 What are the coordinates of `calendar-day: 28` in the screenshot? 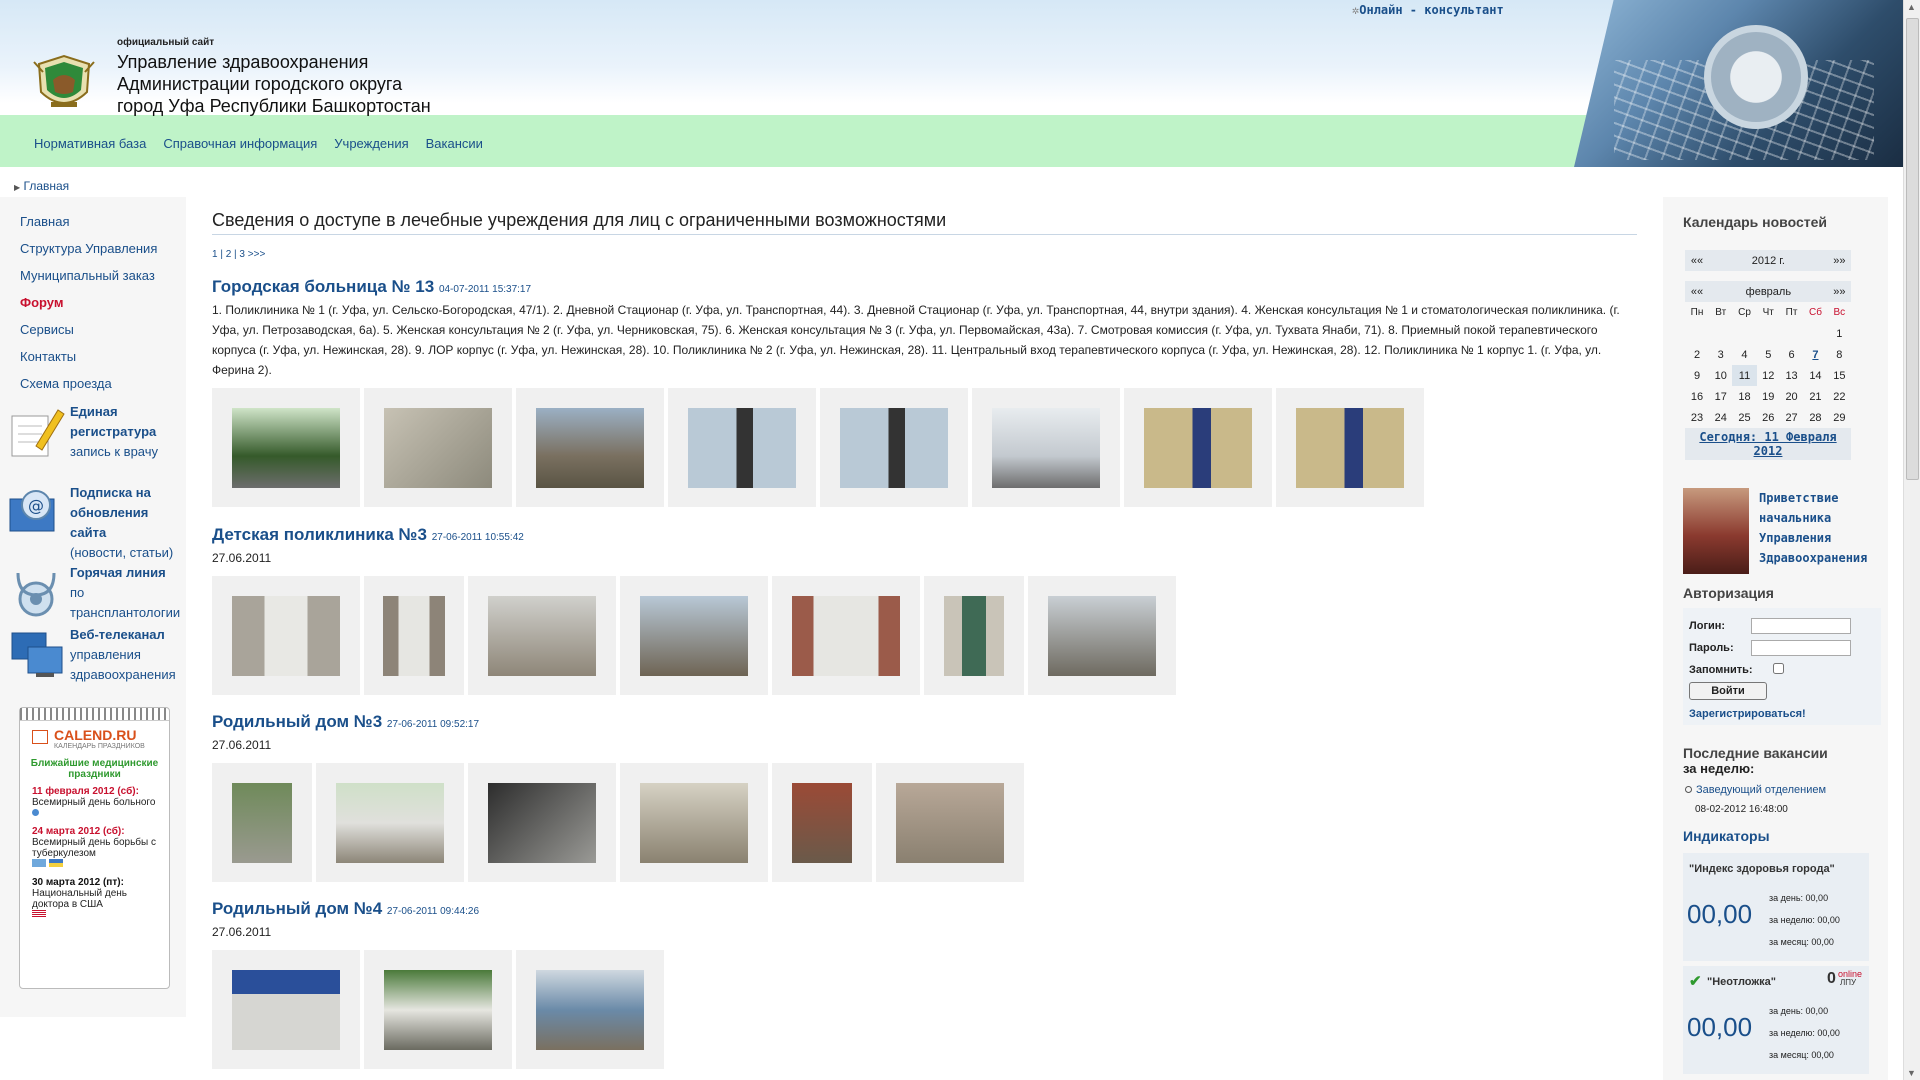 It's located at (1815, 417).